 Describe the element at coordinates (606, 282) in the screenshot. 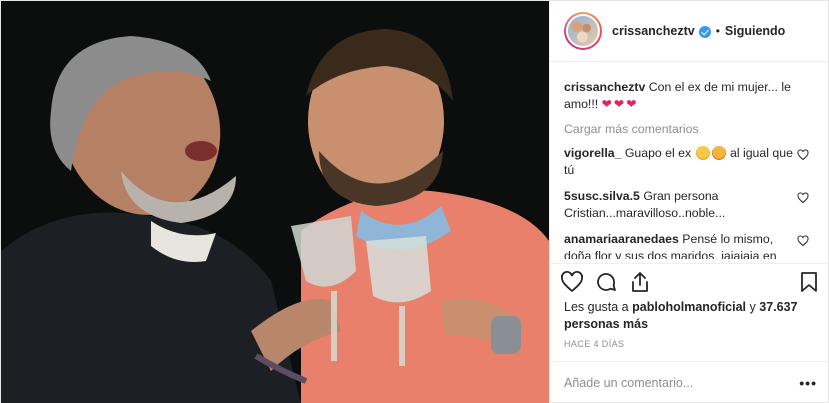

I see `comment-bubble-icon` at that location.